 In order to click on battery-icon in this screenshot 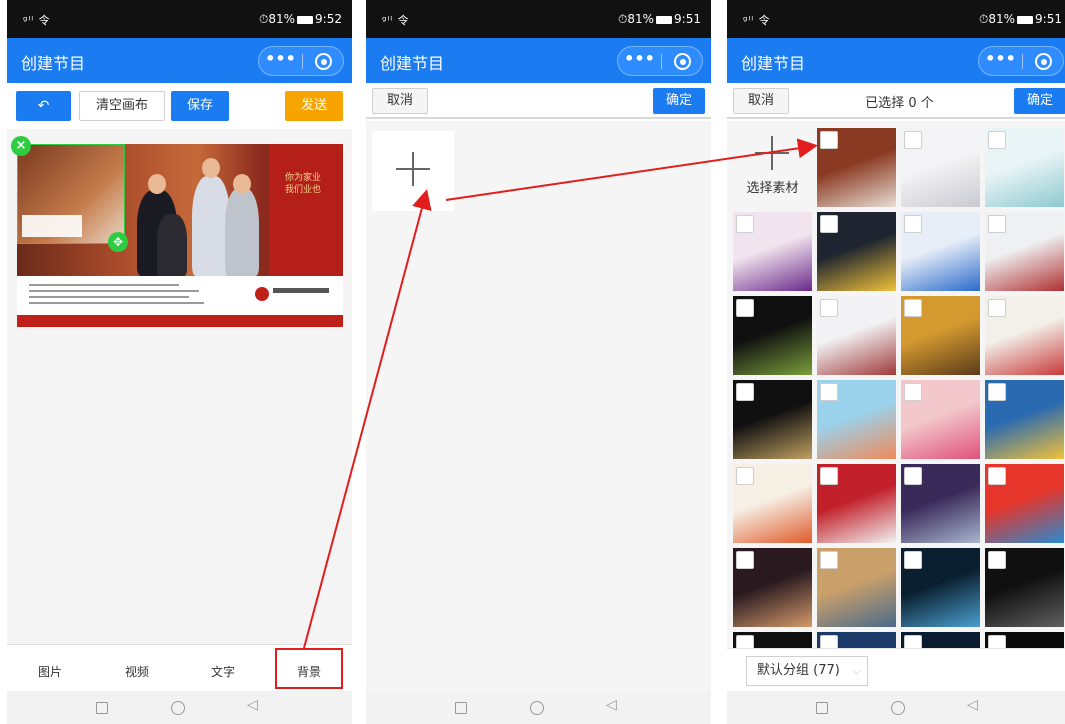, I will do `click(1025, 20)`.